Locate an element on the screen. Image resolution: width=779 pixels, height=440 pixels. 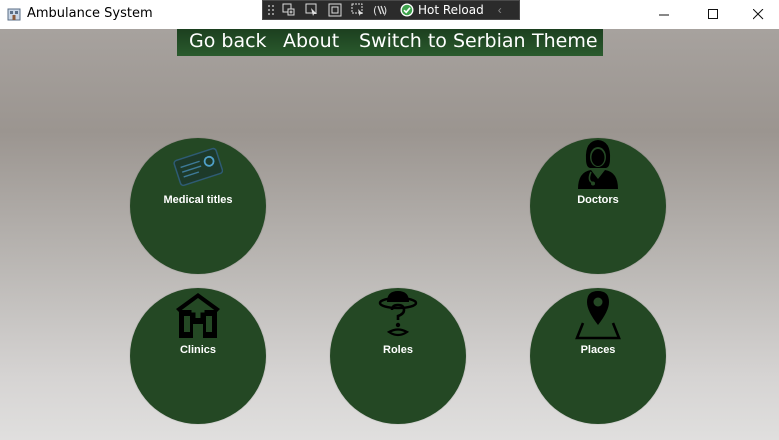
tile-label: Roles is located at coordinates (398, 350).